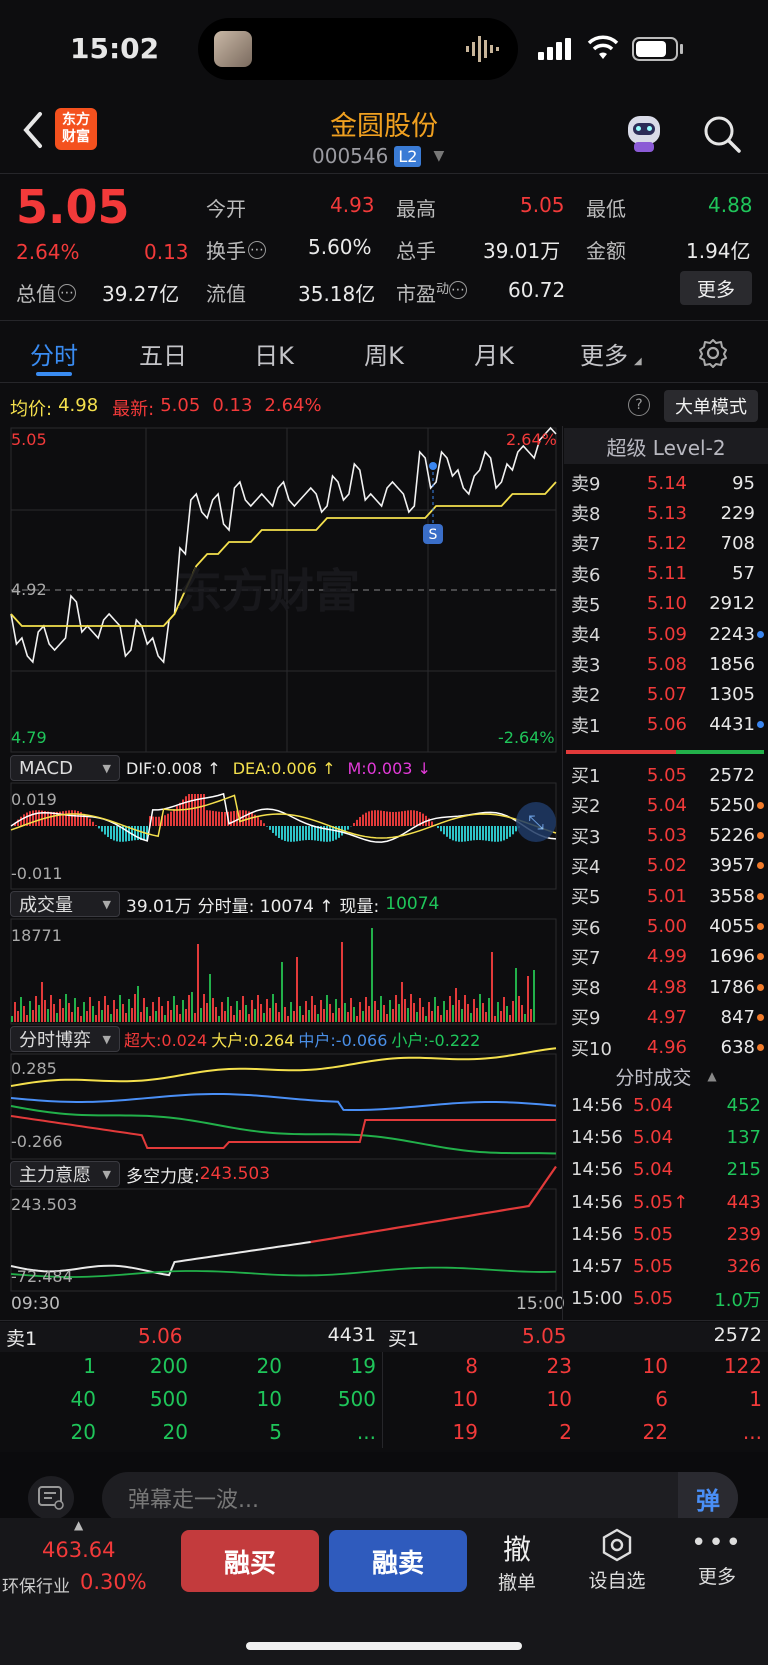 The height and width of the screenshot is (1665, 768). I want to click on trade-row: 14:57 5.05 326, so click(665, 1266).